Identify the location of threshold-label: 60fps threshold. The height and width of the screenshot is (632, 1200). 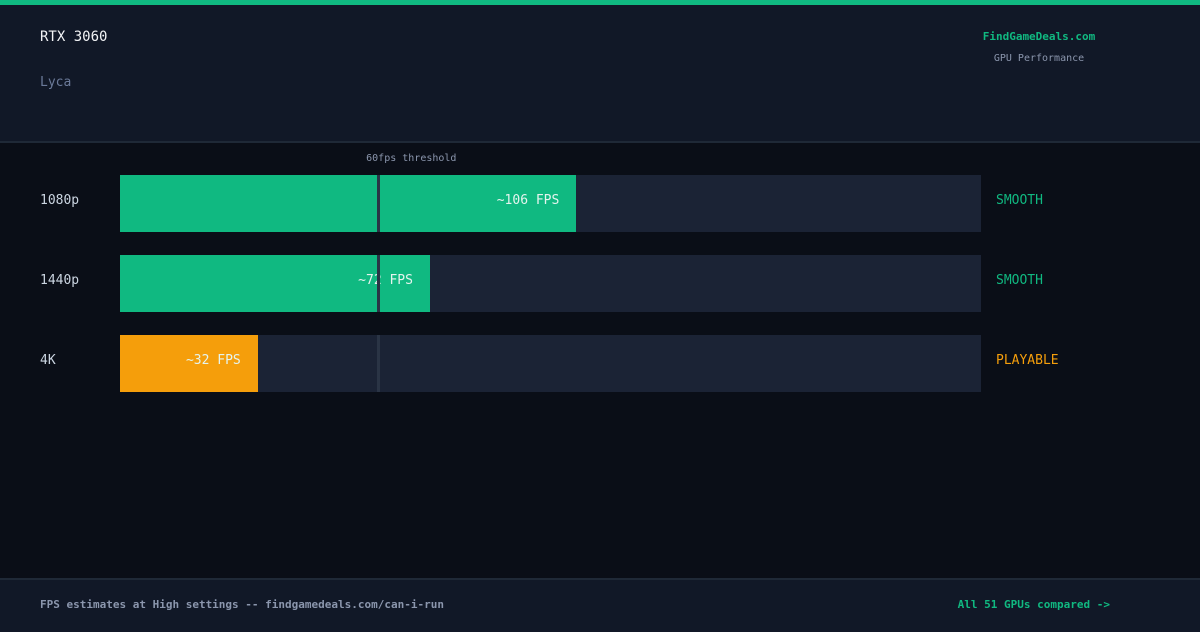
(411, 158).